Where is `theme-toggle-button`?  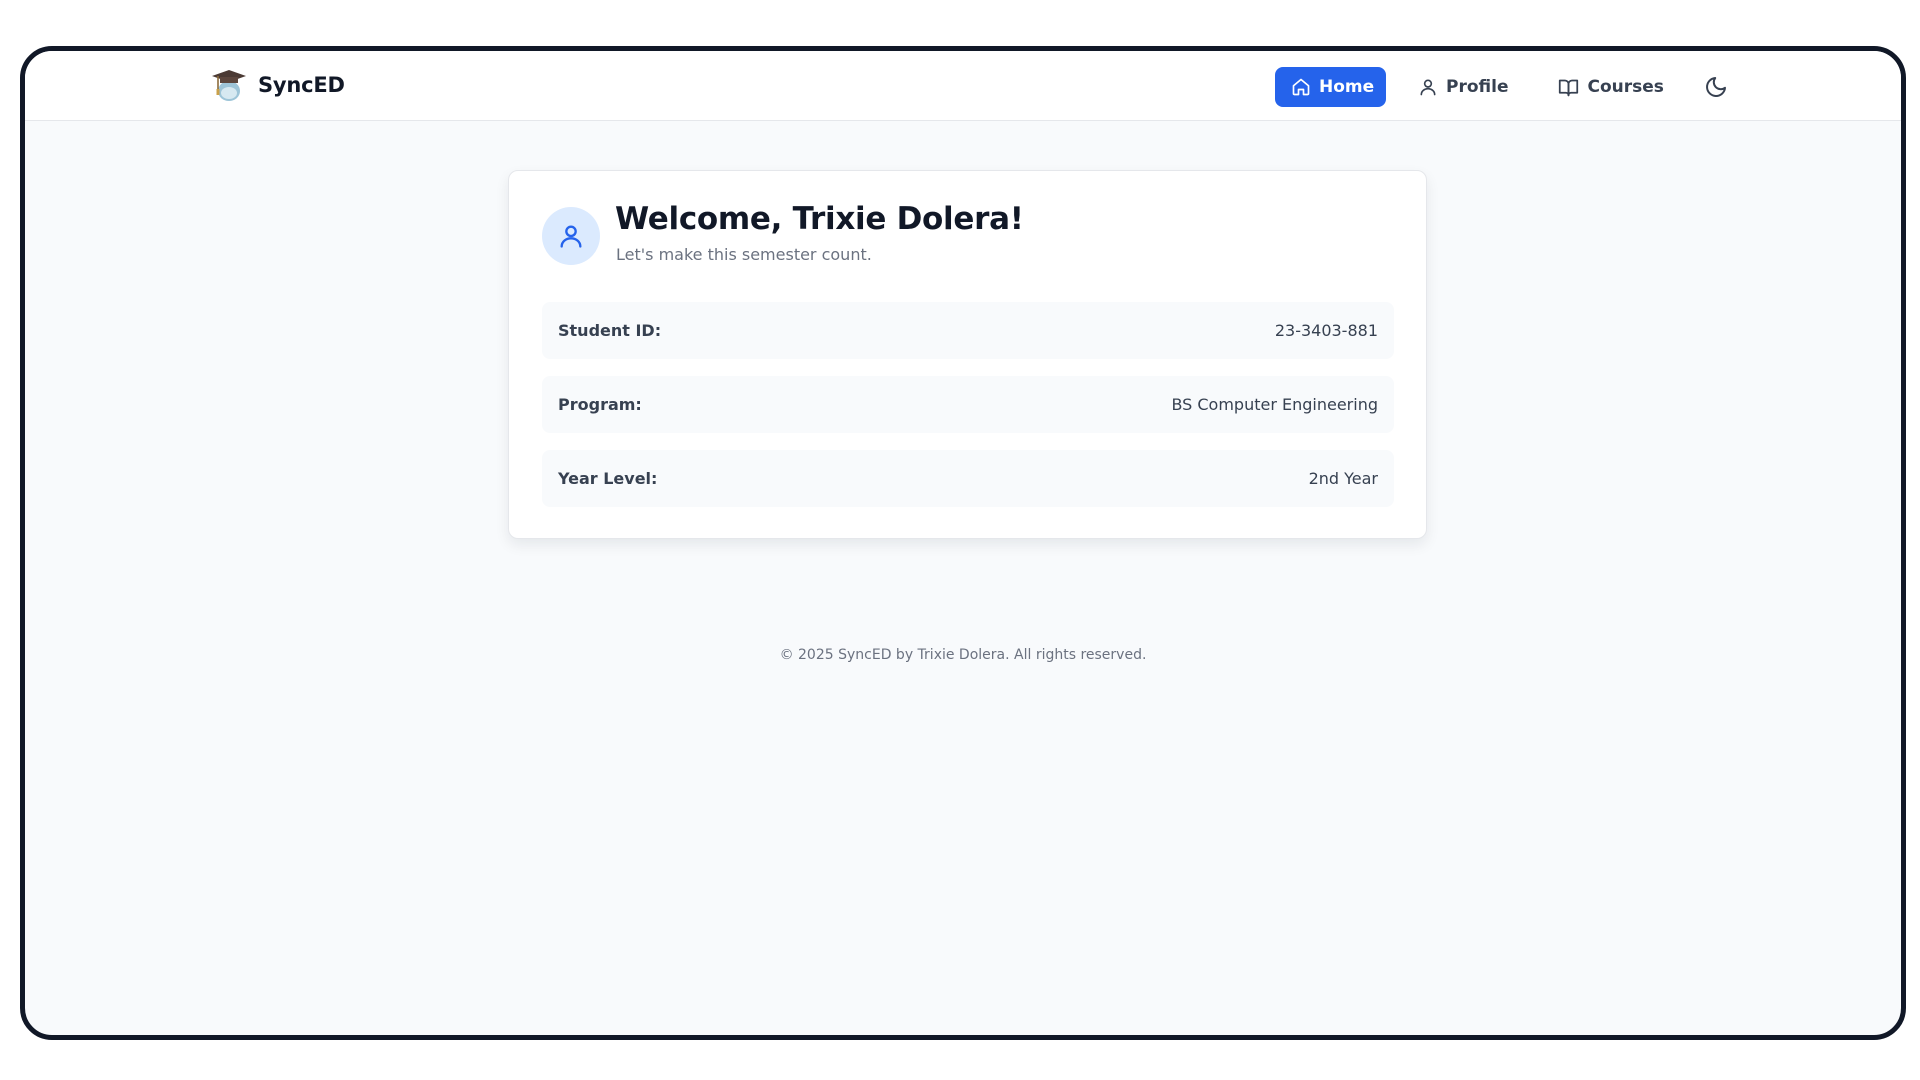 theme-toggle-button is located at coordinates (1716, 87).